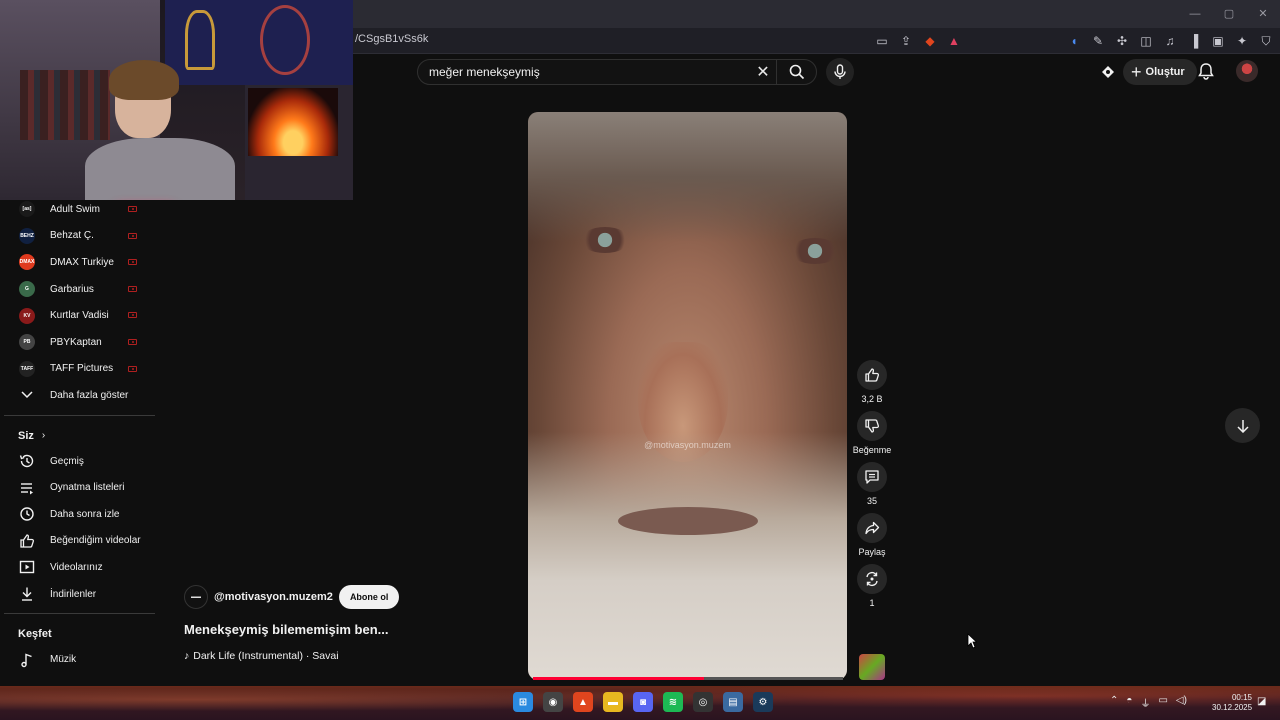 The width and height of the screenshot is (1280, 720). I want to click on sidebar-subscription: G Garbarius, so click(80, 289).